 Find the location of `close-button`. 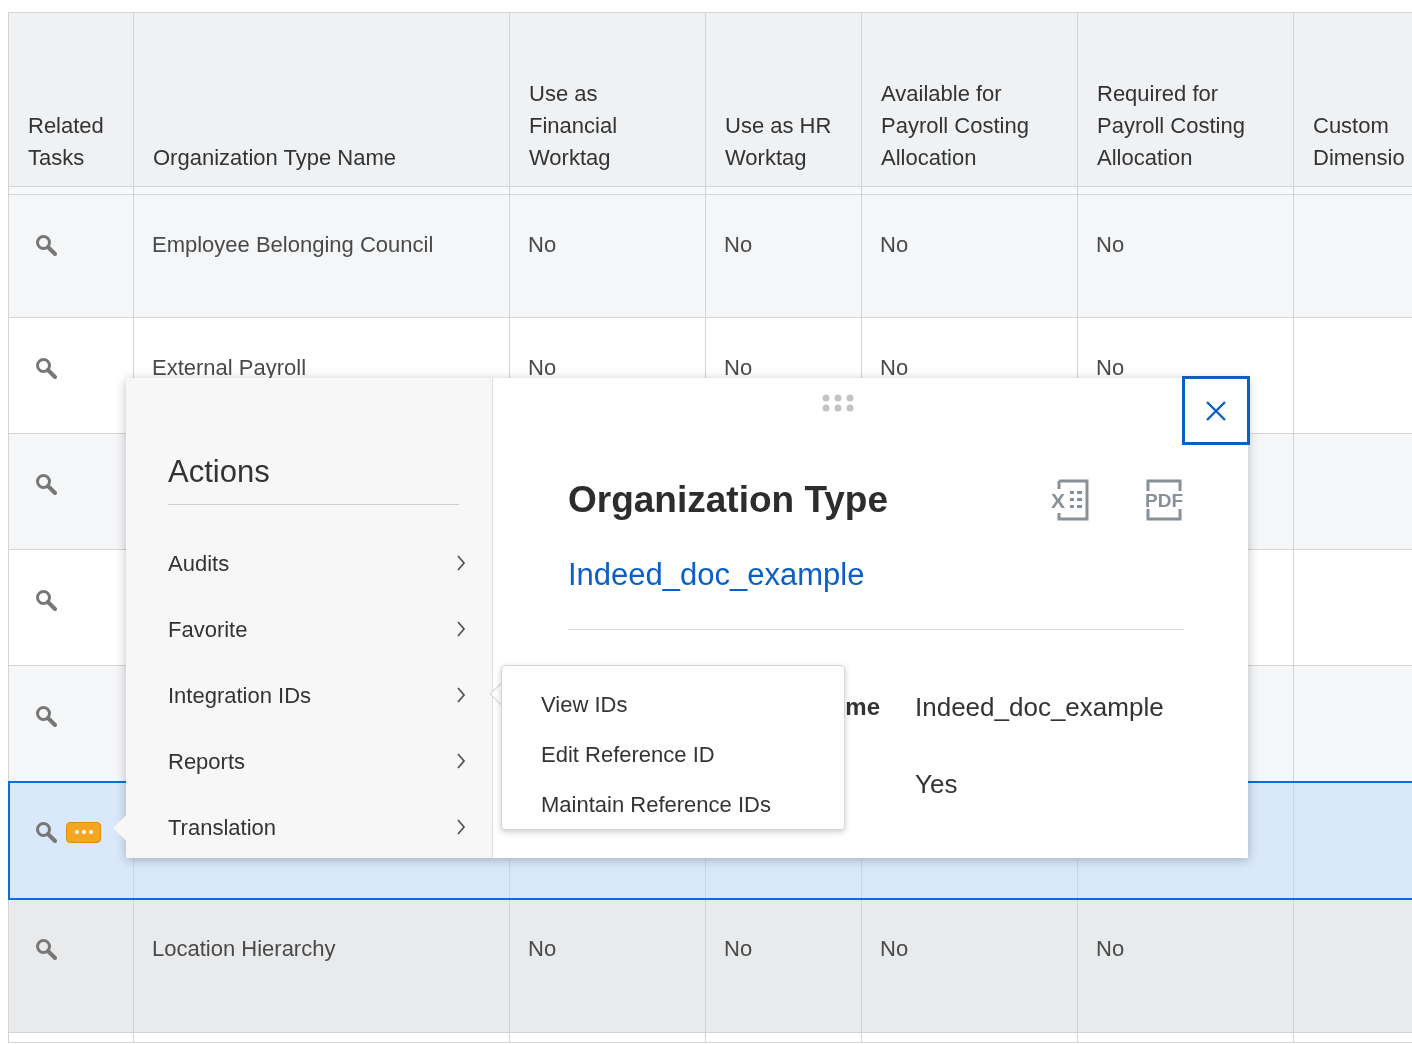

close-button is located at coordinates (1216, 410).